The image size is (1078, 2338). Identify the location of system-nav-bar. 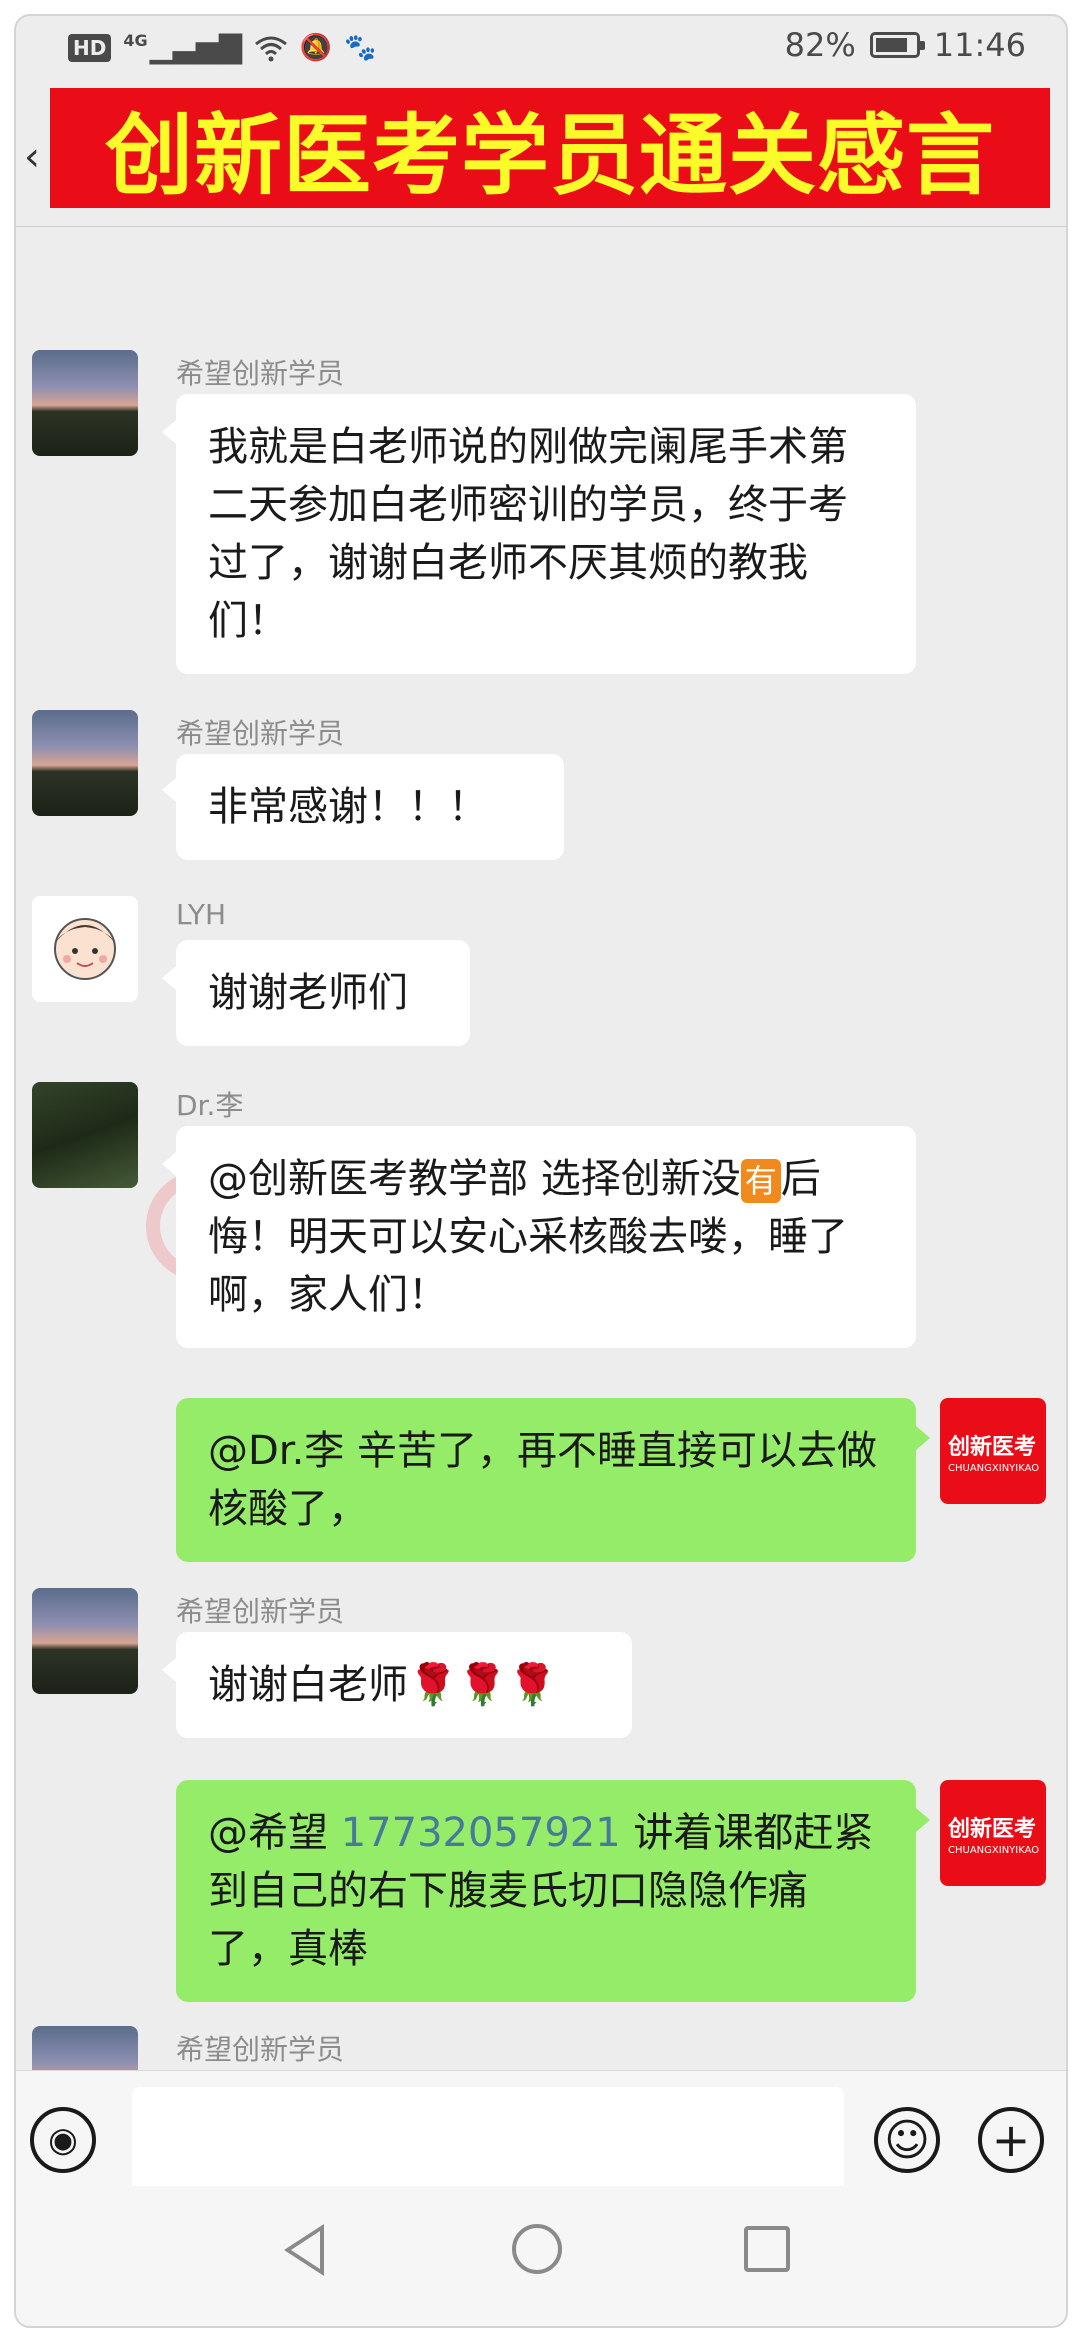
(541, 2256).